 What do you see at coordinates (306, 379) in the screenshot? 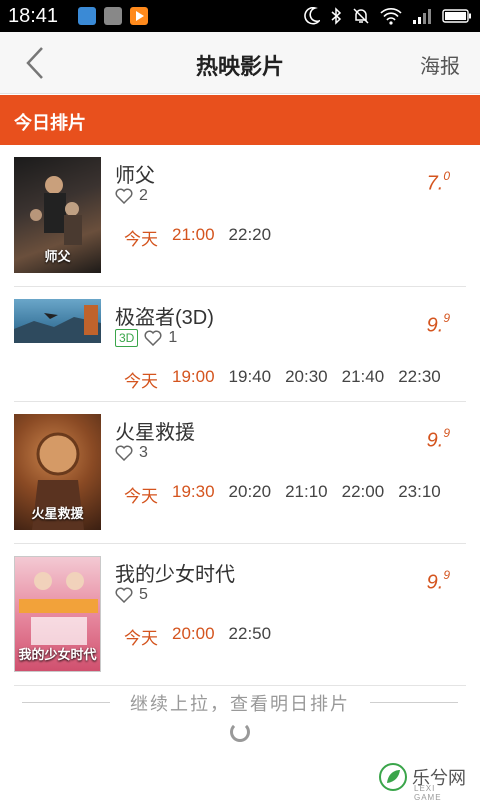
I see `showtime: 20:30` at bounding box center [306, 379].